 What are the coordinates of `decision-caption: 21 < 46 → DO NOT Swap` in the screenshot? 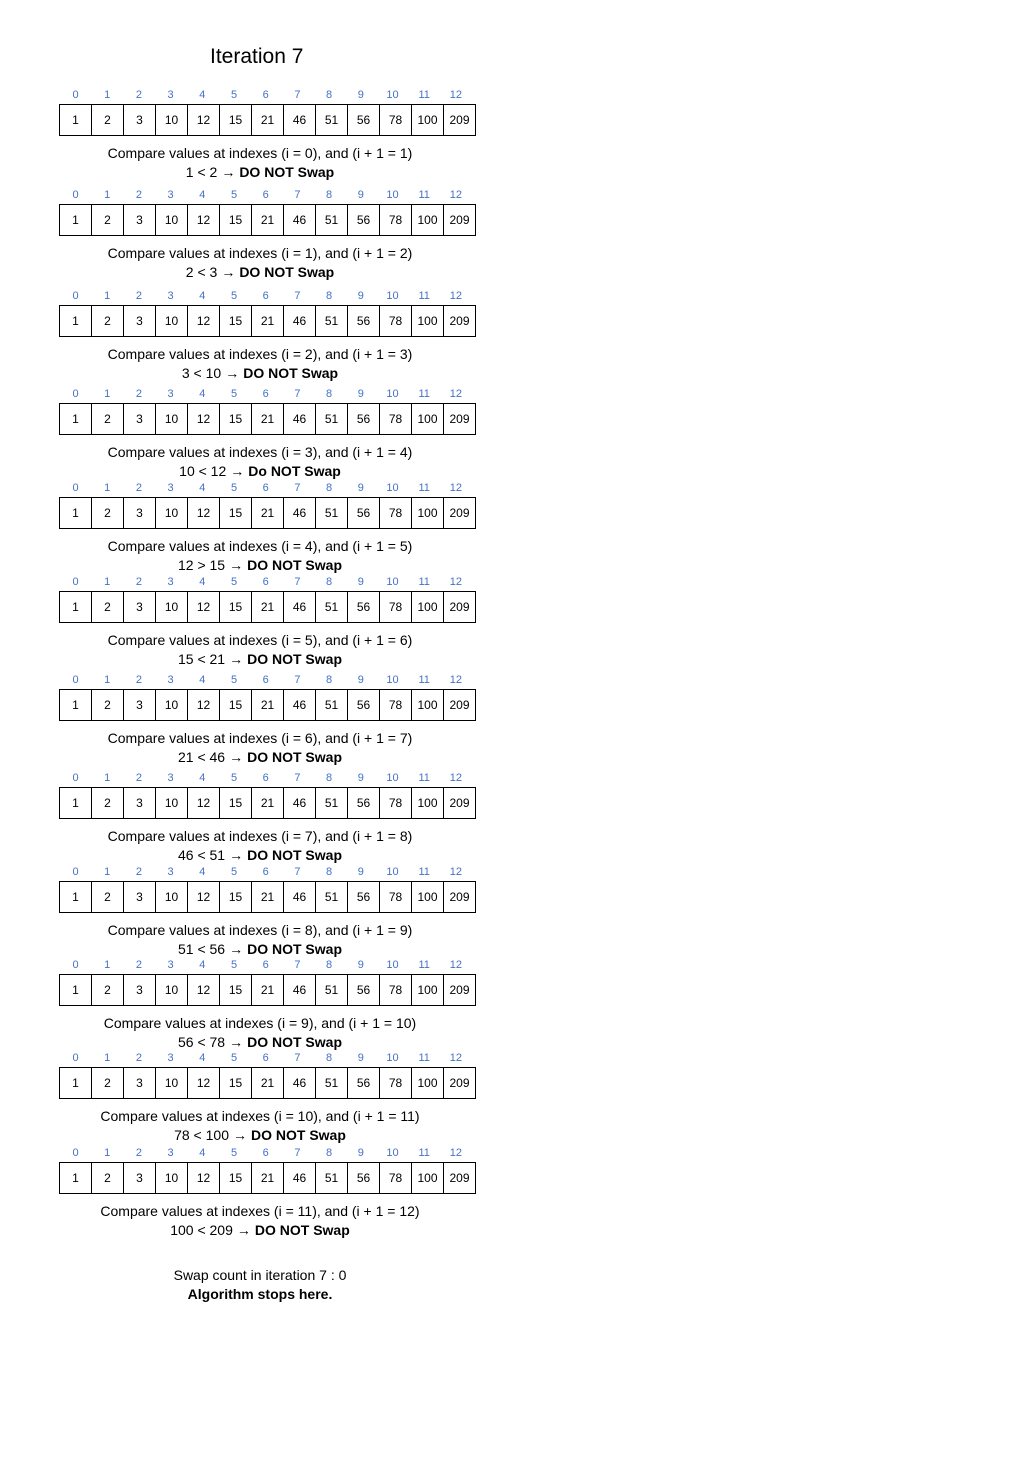 It's located at (260, 757).